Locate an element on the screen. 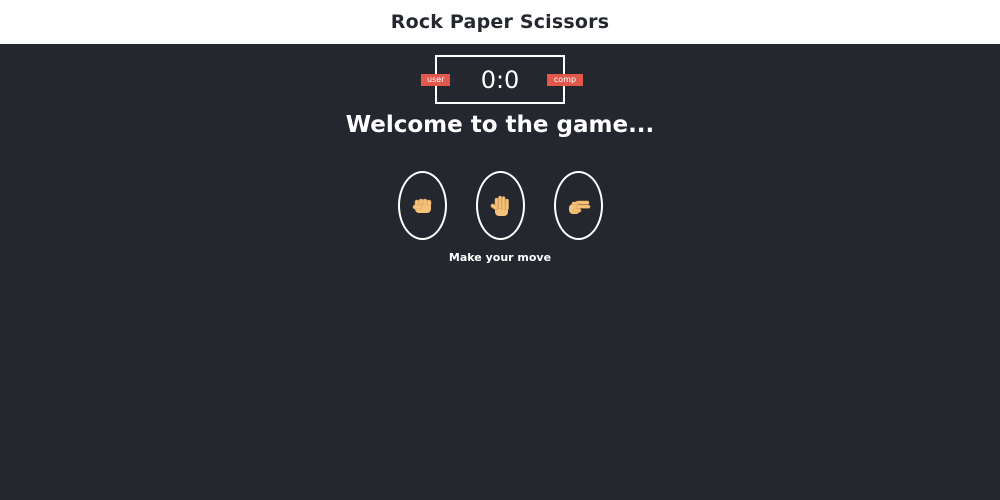 This screenshot has height=500, width=1000. move-prompt: Make your move is located at coordinates (500, 257).